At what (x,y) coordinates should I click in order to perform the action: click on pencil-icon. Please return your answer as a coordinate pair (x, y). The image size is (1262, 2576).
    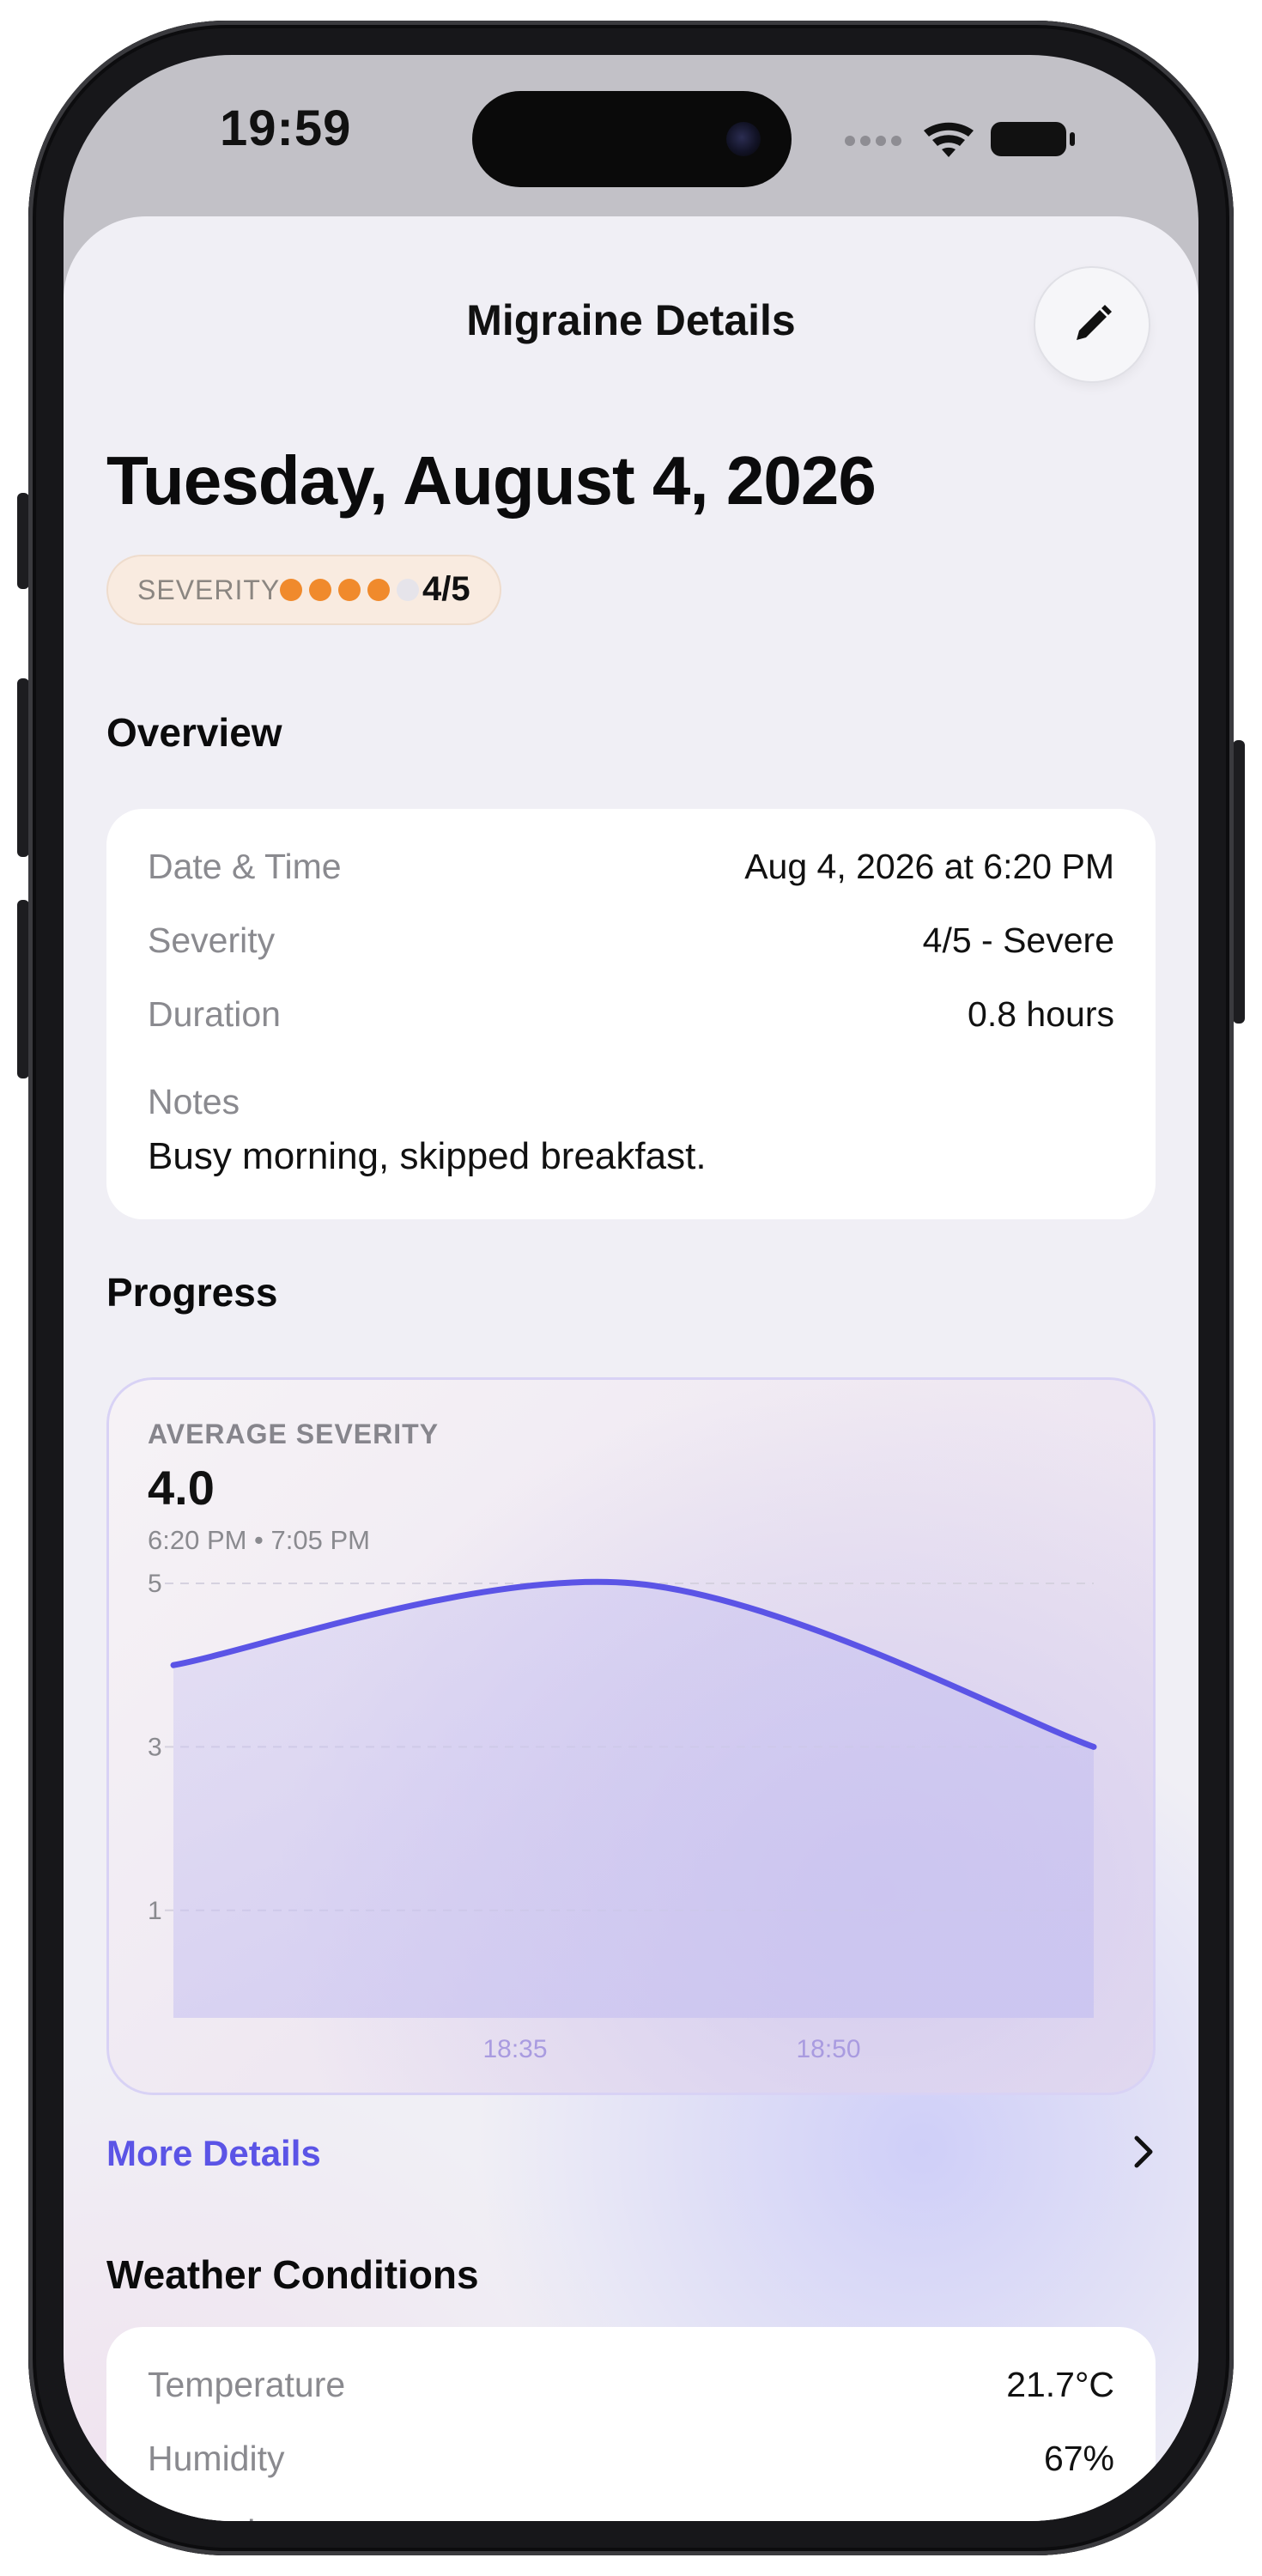
    Looking at the image, I should click on (1094, 323).